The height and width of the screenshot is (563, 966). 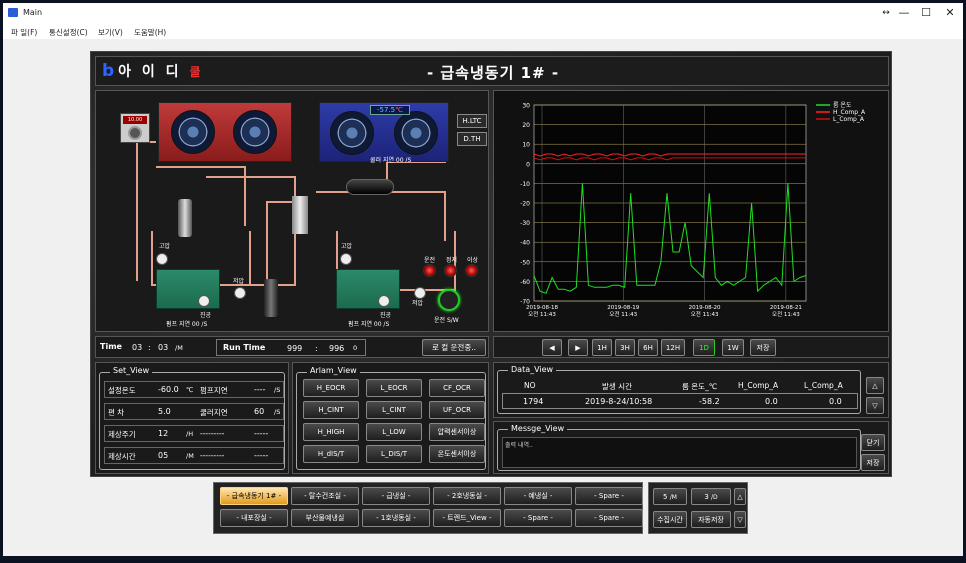 What do you see at coordinates (457, 454) in the screenshot?
I see `alarm---button: 온도센서이상` at bounding box center [457, 454].